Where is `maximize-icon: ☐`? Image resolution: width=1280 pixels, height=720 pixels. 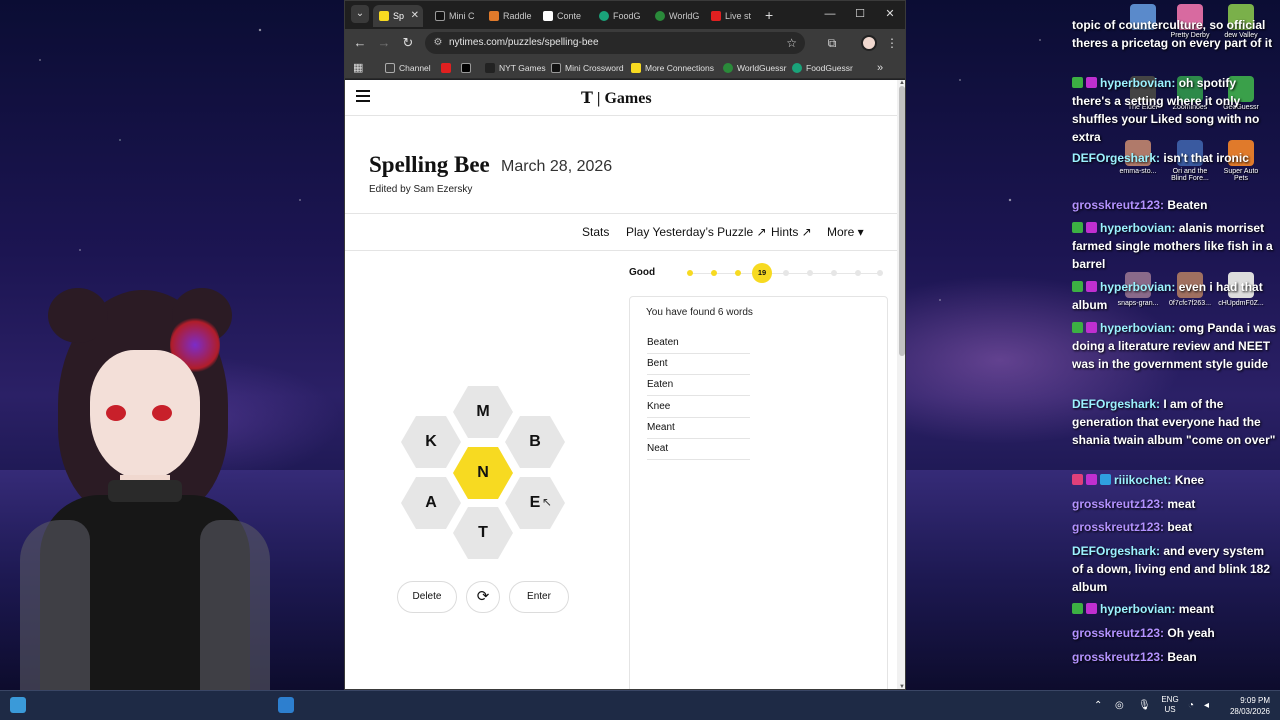
maximize-icon: ☐ is located at coordinates (860, 14).